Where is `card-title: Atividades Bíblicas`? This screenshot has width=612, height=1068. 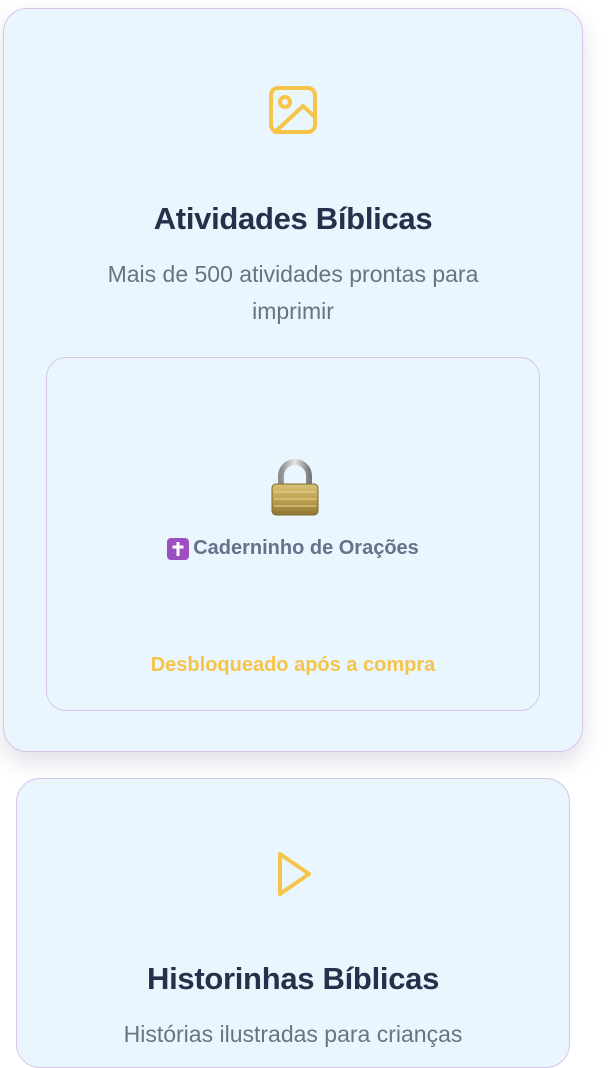
card-title: Atividades Bíblicas is located at coordinates (293, 218).